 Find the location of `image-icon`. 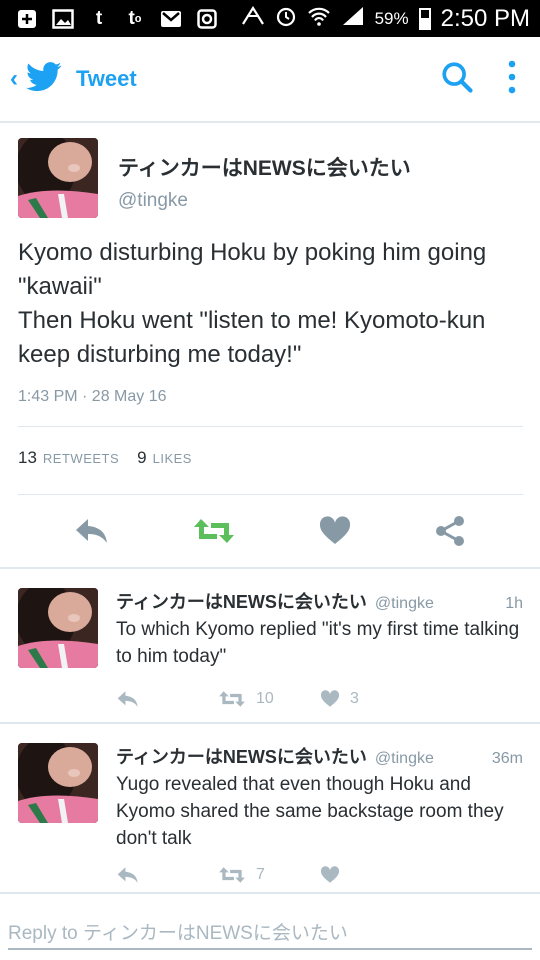

image-icon is located at coordinates (63, 18).